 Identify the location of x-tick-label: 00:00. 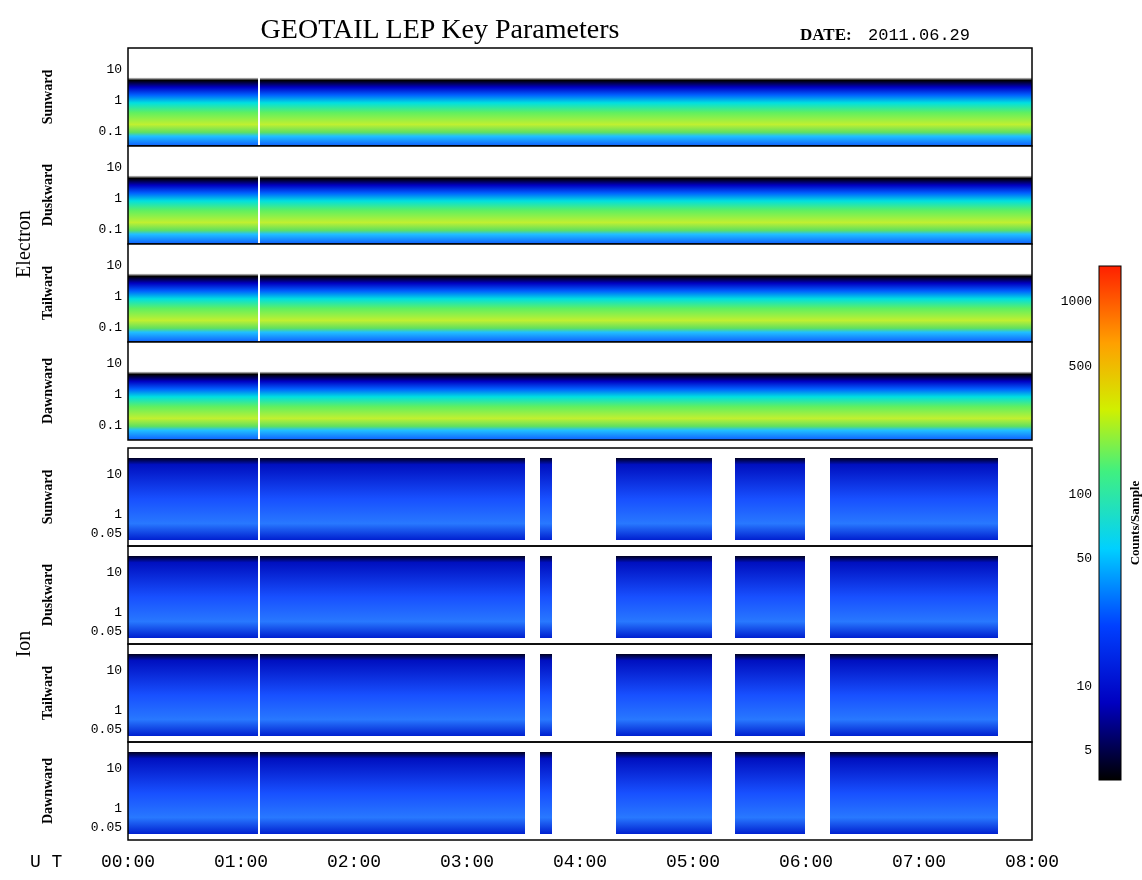
(128, 862).